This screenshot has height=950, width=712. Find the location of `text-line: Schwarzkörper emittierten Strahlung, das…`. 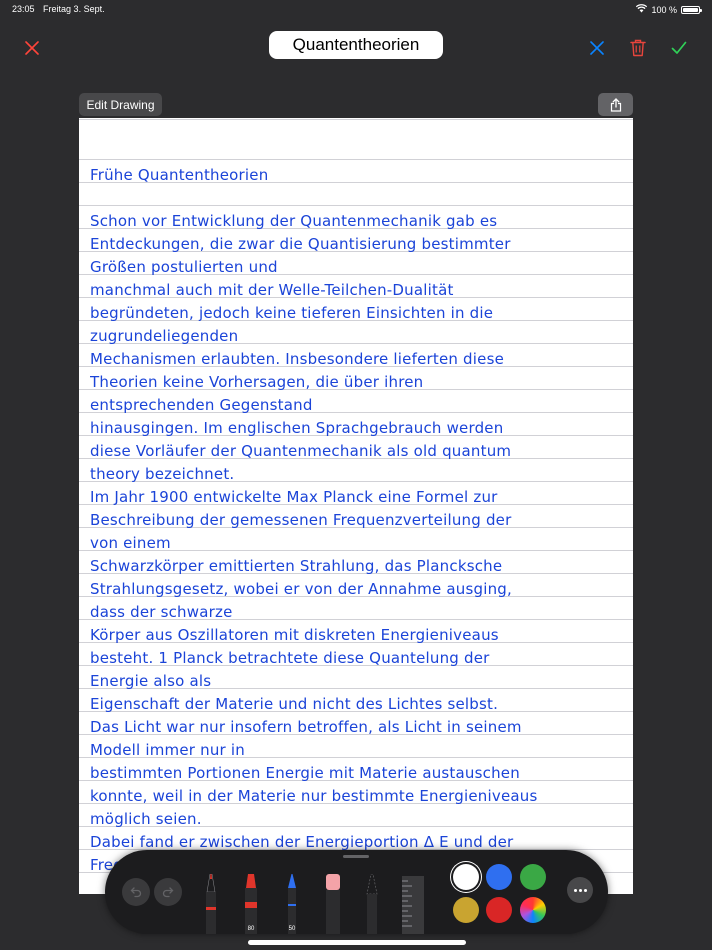

text-line: Schwarzkörper emittierten Strahlung, das… is located at coordinates (296, 566).